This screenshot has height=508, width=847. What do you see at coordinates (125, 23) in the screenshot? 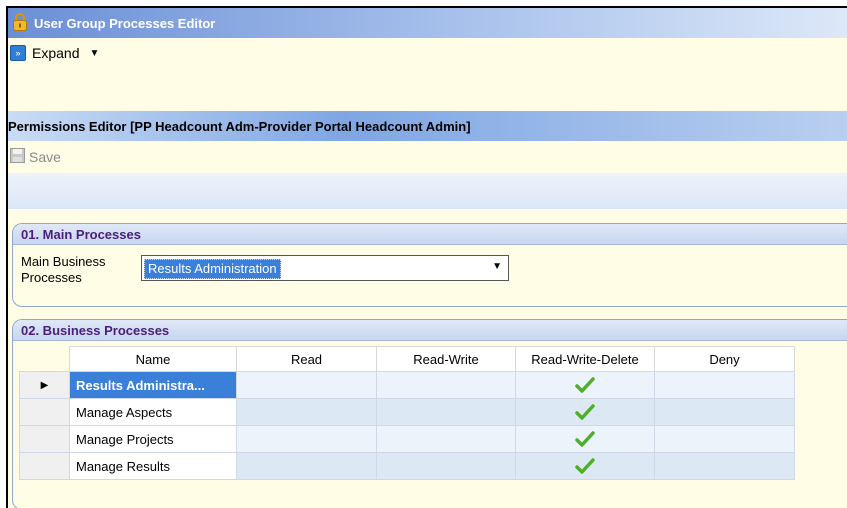
I see `window-title: User Group Processes Editor` at bounding box center [125, 23].